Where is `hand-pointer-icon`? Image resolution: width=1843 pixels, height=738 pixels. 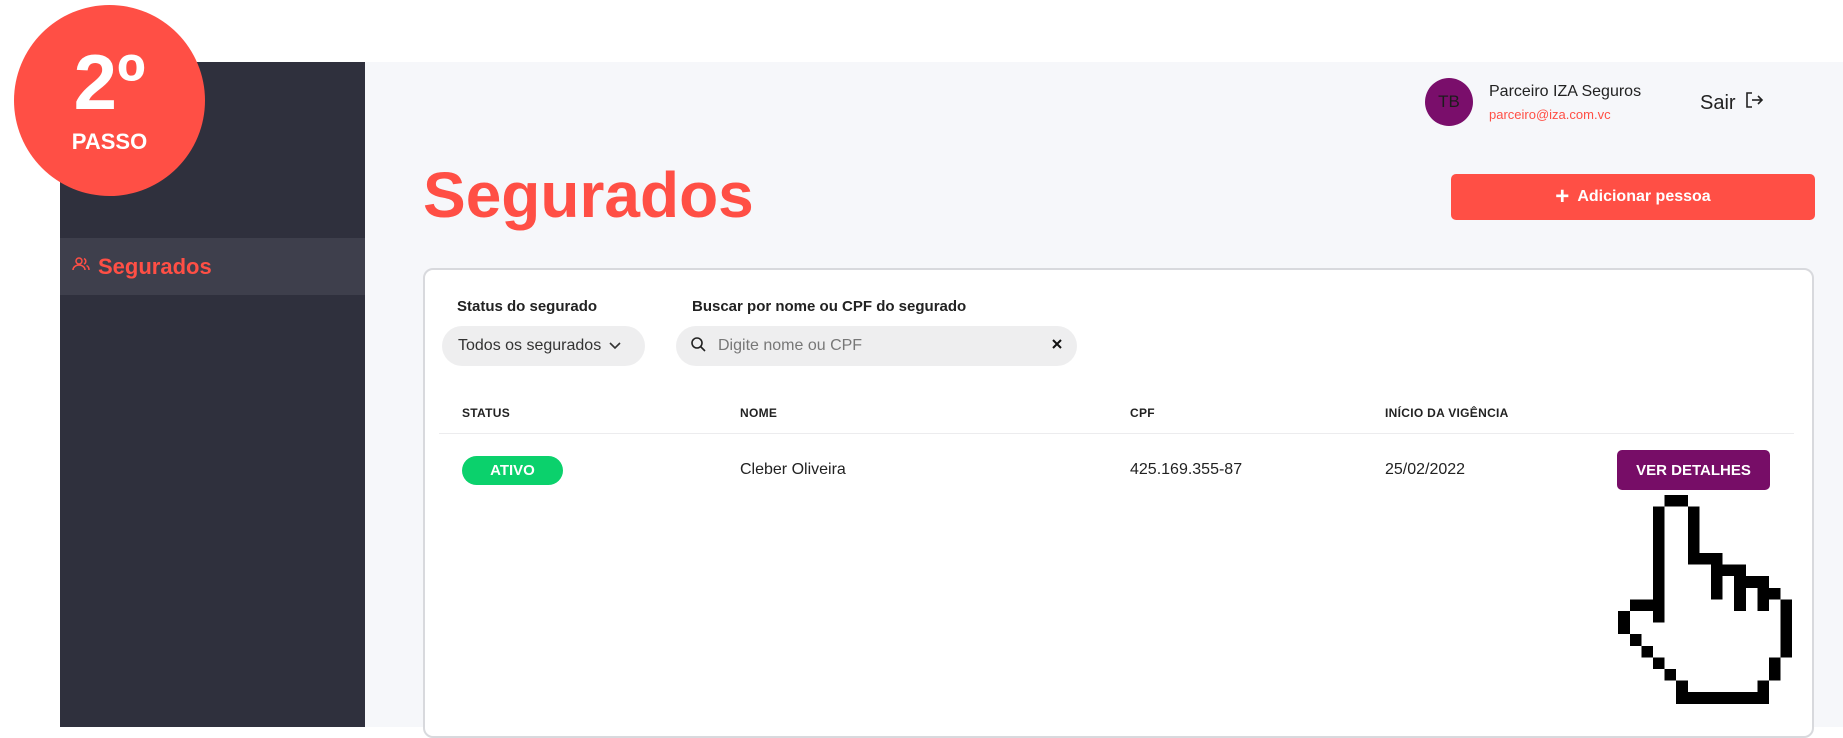
hand-pointer-icon is located at coordinates (1711, 613).